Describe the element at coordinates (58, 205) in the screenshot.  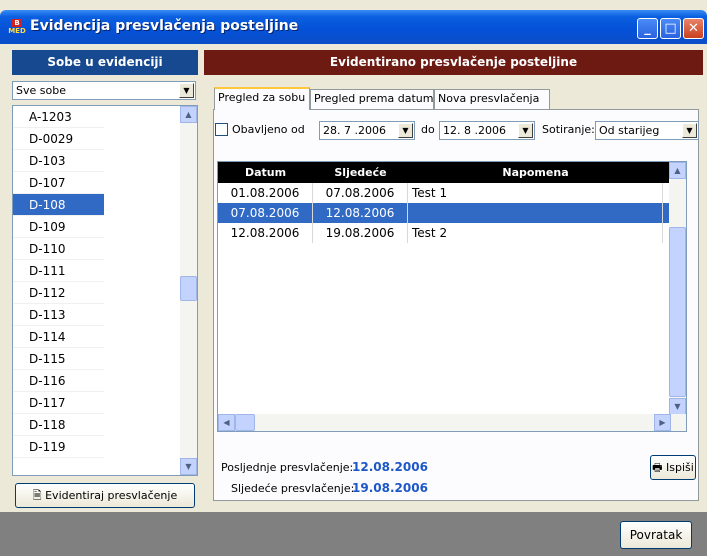
I see `list-item: D-108` at that location.